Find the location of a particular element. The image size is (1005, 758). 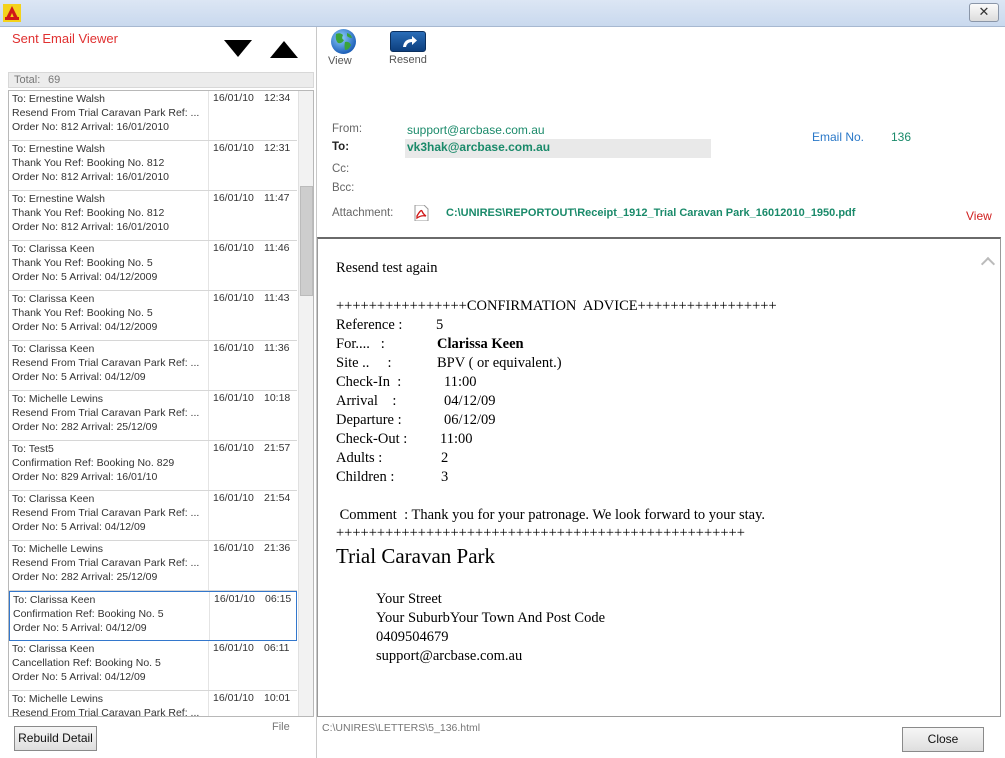

email-subject: Thank You Ref: Booking No. 812 is located at coordinates (88, 213).